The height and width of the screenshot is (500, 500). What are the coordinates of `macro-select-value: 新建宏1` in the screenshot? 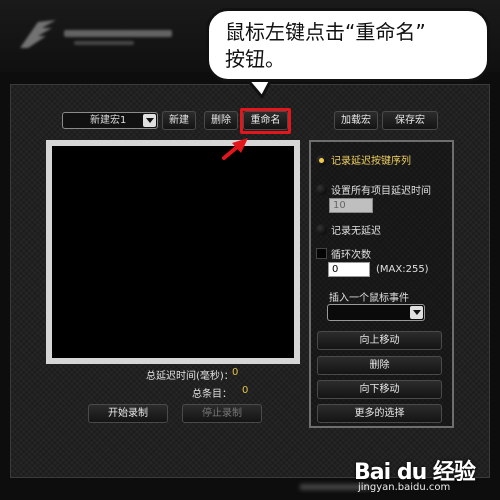 It's located at (108, 120).